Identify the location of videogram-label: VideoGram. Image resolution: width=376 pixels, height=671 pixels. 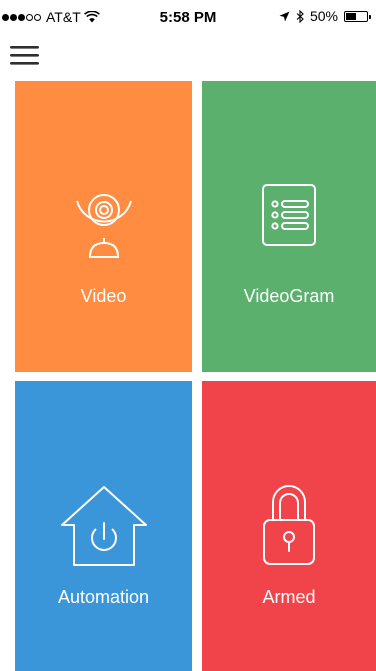
(289, 296).